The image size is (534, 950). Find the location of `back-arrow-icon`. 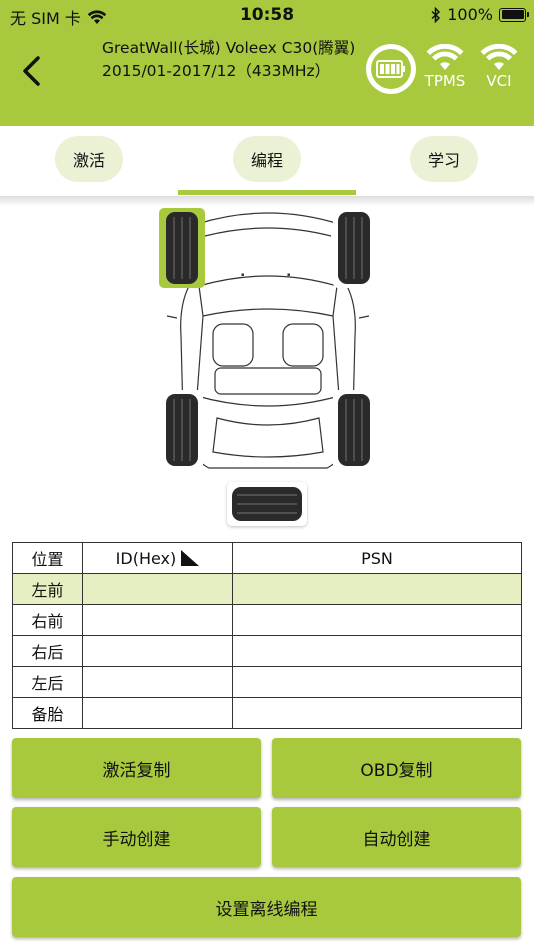

back-arrow-icon is located at coordinates (33, 71).